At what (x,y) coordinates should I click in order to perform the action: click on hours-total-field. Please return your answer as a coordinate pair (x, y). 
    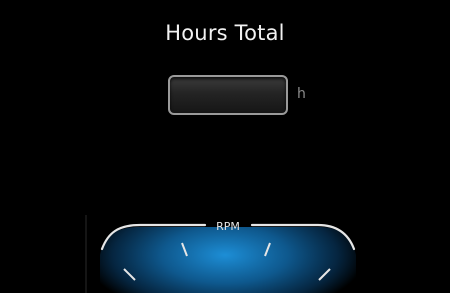
    Looking at the image, I should click on (228, 95).